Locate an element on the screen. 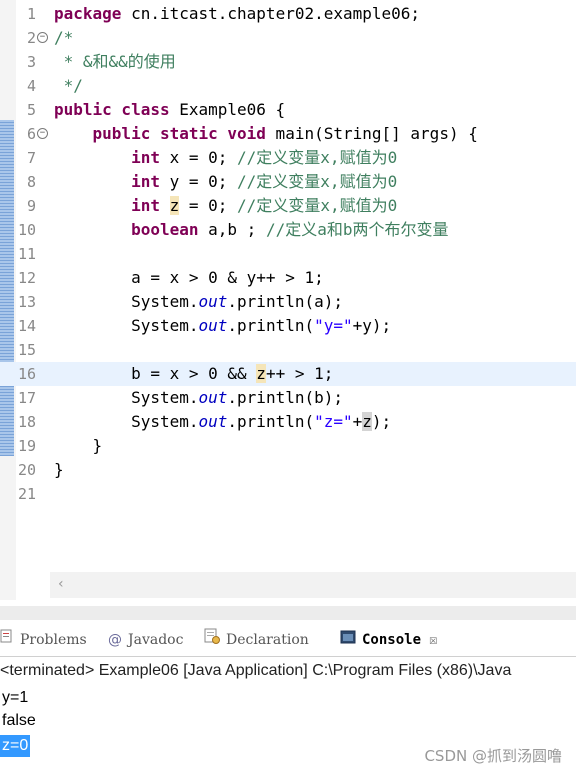  tab-problems: Problems is located at coordinates (43, 640).